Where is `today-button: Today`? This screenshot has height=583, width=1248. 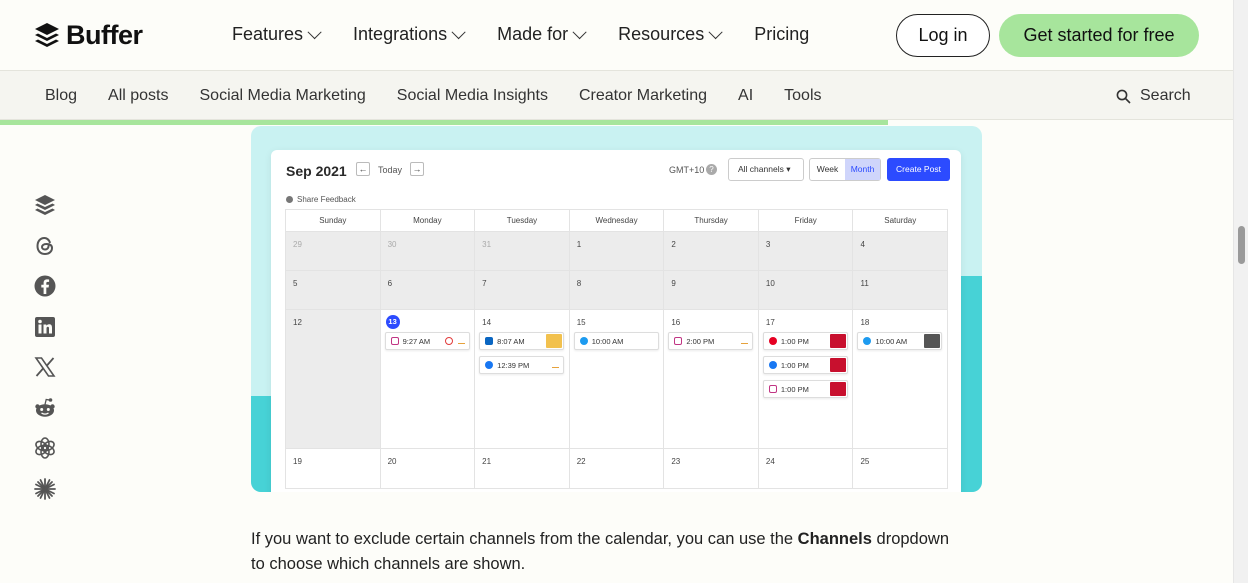 today-button: Today is located at coordinates (390, 170).